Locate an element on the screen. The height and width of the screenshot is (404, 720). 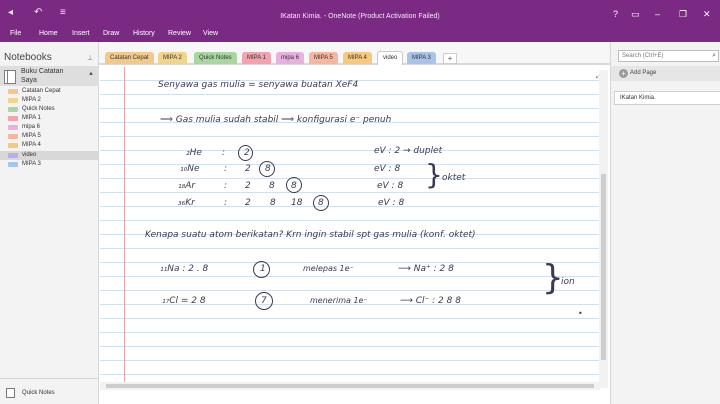
tab-mipa-2: MIPA 2 is located at coordinates (172, 58).